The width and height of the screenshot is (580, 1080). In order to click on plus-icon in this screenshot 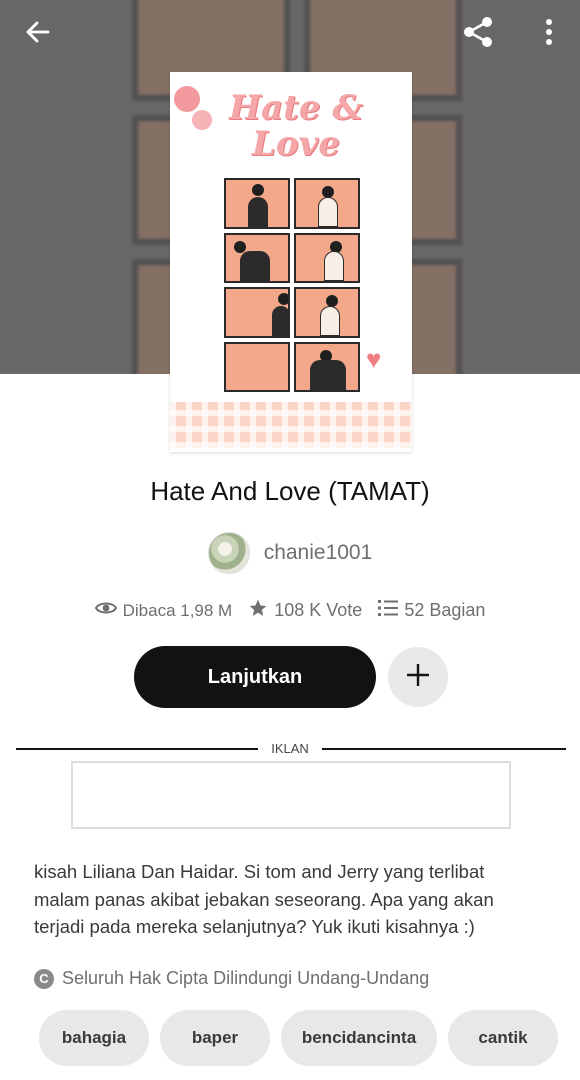, I will do `click(418, 677)`.